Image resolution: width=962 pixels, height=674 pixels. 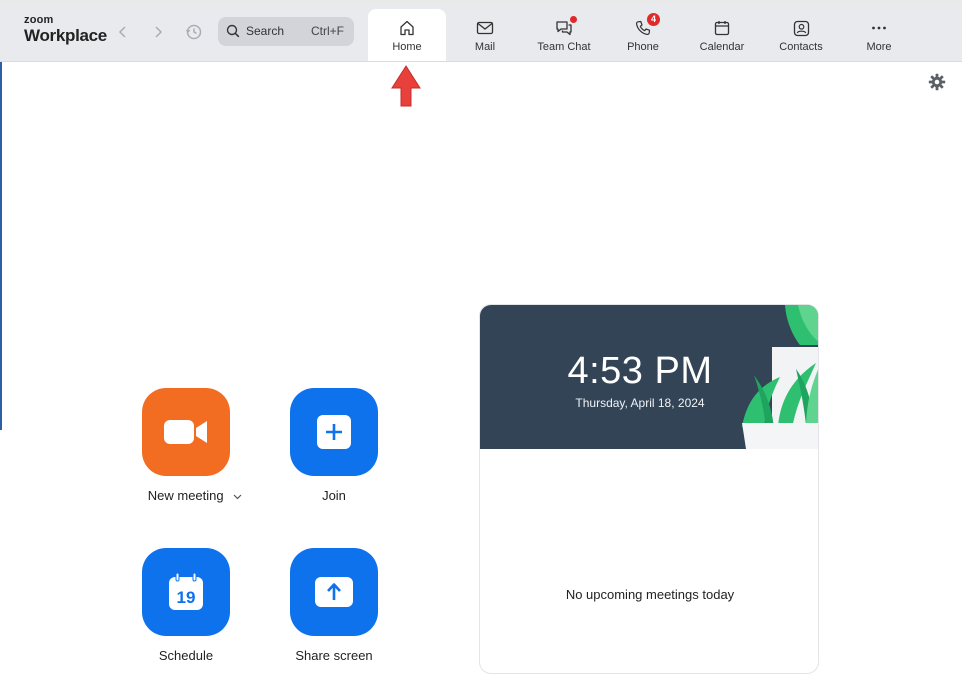 I want to click on schedule-button: 19, so click(x=186, y=592).